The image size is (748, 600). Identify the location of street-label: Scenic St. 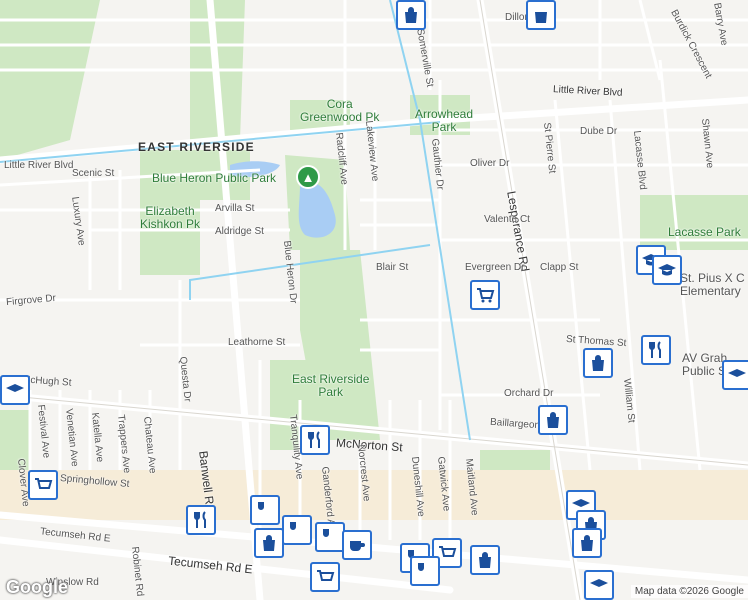
(93, 173).